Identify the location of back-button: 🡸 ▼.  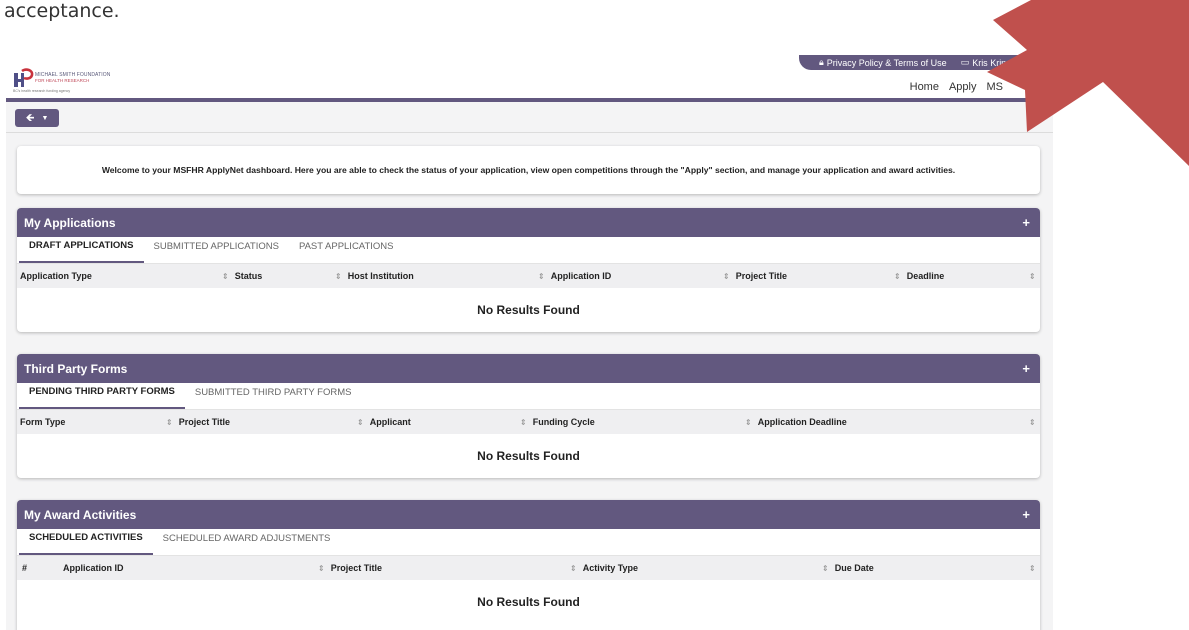
(37, 118).